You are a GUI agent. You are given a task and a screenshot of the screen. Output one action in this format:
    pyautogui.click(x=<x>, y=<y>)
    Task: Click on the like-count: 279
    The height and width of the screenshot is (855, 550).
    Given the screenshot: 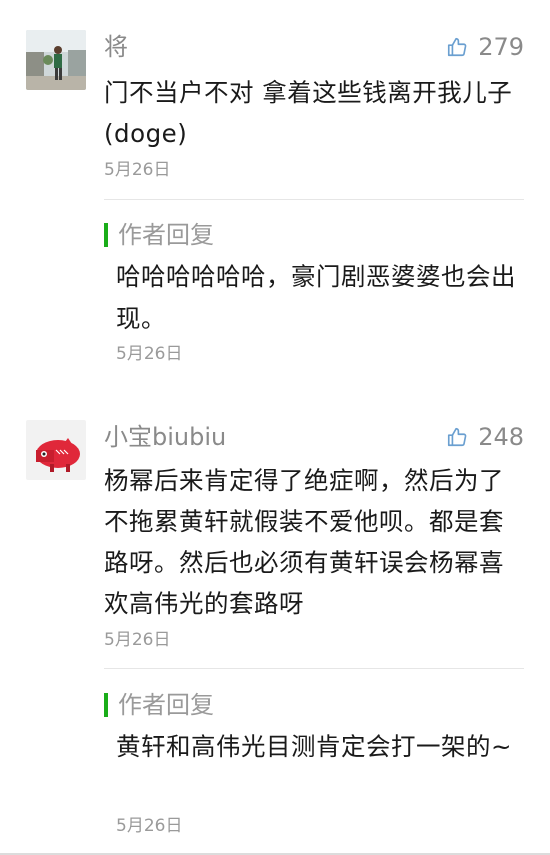 What is the action you would take?
    pyautogui.click(x=501, y=47)
    